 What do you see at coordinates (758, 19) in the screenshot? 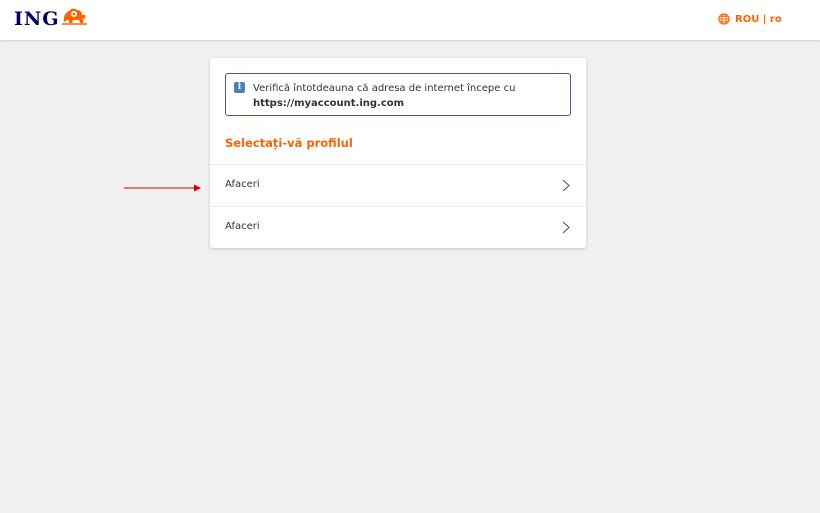
I see `language-label: ROU | ro` at bounding box center [758, 19].